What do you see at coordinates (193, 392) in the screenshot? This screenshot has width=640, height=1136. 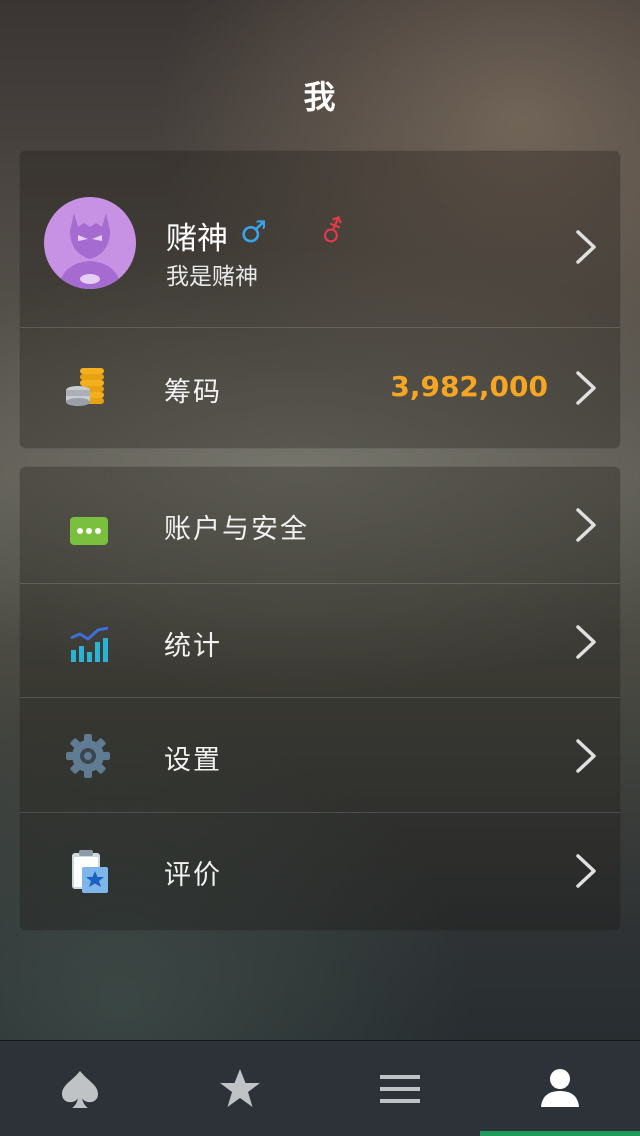 I see `chips-label: 筹码` at bounding box center [193, 392].